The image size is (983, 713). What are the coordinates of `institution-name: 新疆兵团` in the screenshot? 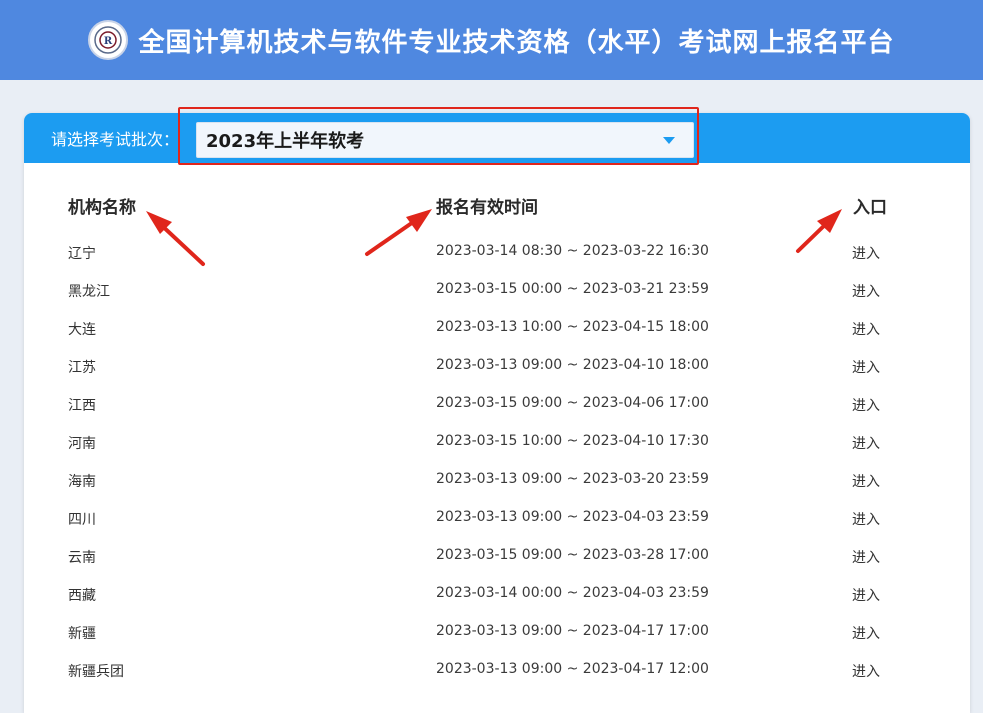 It's located at (96, 672).